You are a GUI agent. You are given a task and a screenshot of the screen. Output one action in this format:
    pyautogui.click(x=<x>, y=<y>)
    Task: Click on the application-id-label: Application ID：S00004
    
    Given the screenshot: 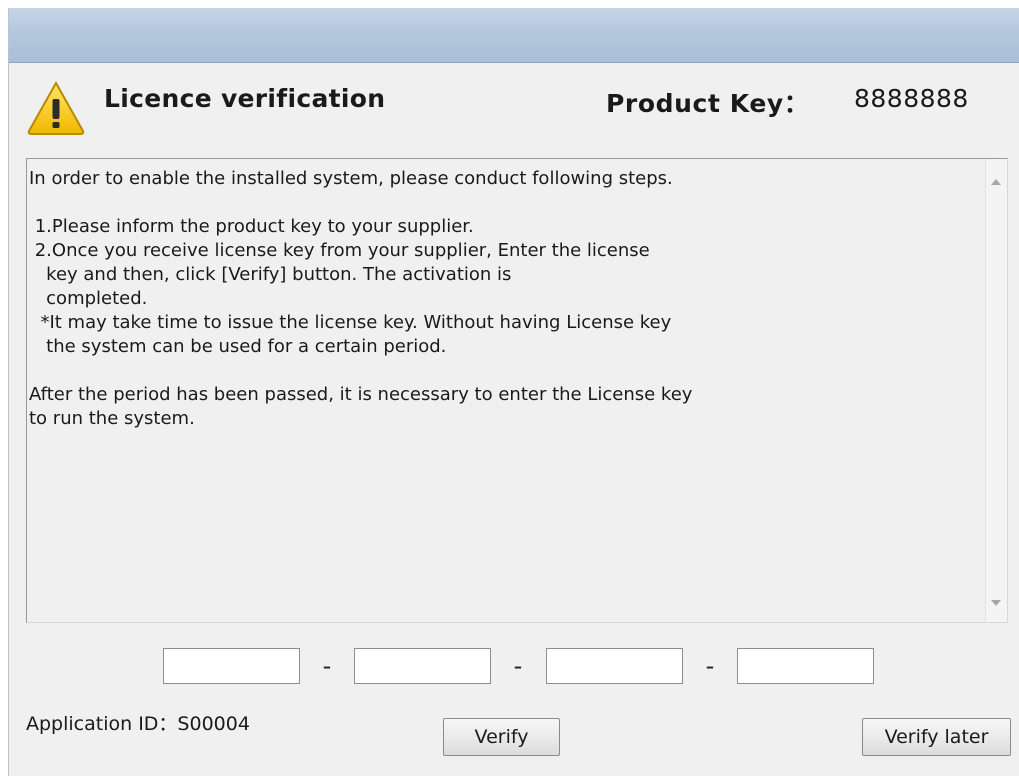 What is the action you would take?
    pyautogui.click(x=138, y=724)
    